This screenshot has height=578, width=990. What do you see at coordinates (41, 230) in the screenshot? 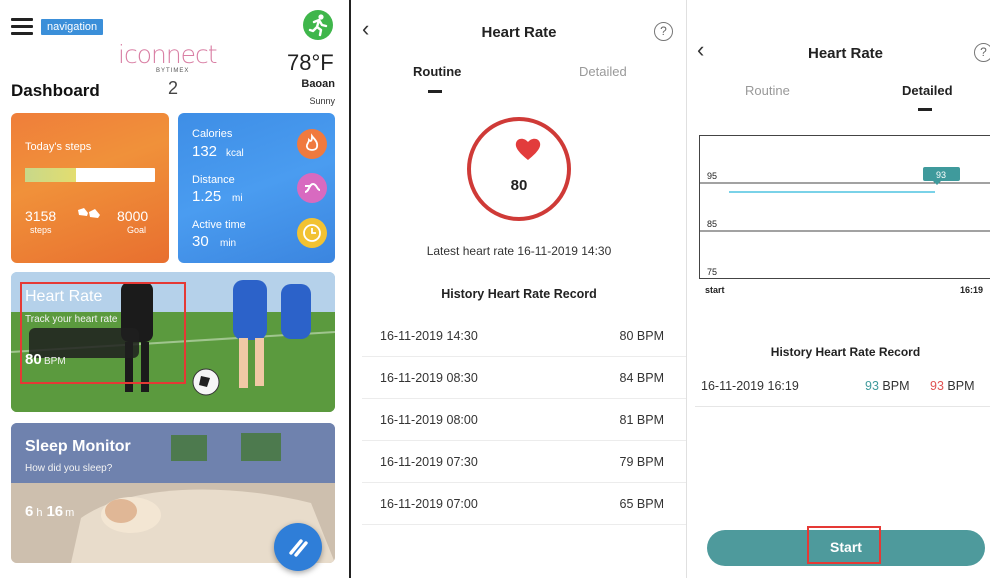
I see `steps-unit: steps` at bounding box center [41, 230].